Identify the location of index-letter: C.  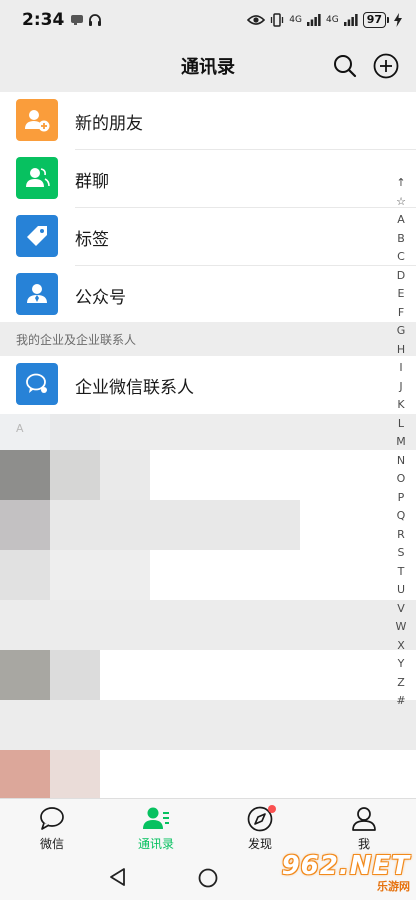
(401, 257).